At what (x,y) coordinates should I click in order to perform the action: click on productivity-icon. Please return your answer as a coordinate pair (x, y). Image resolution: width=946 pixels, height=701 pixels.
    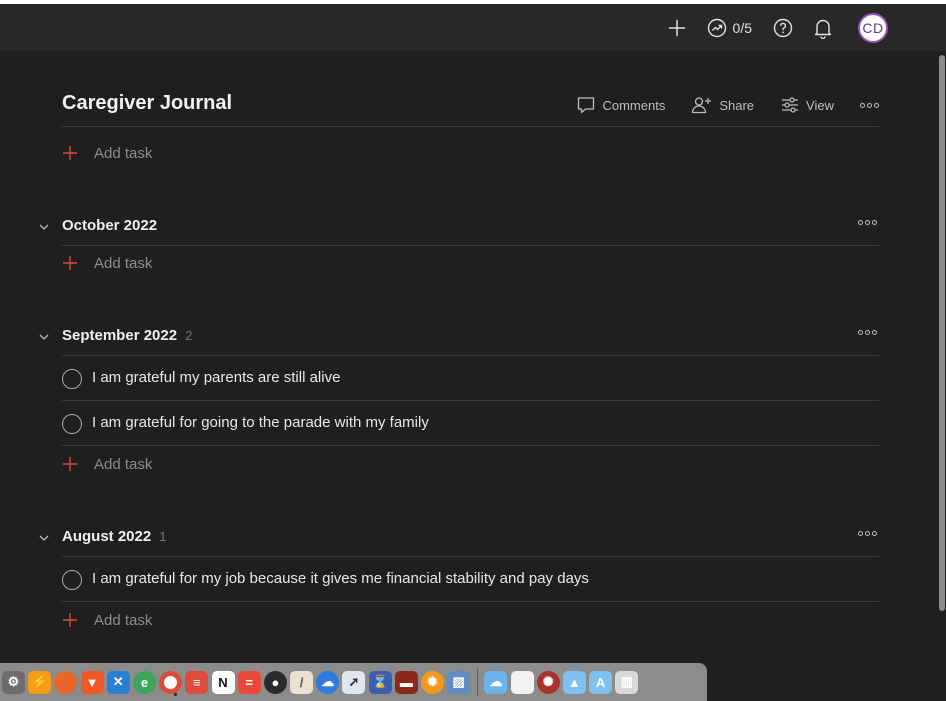
    Looking at the image, I should click on (716, 27).